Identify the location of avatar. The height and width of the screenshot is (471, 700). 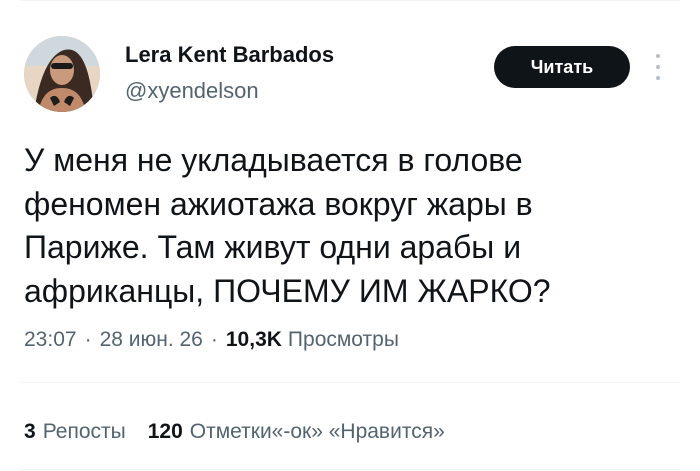
(62, 74).